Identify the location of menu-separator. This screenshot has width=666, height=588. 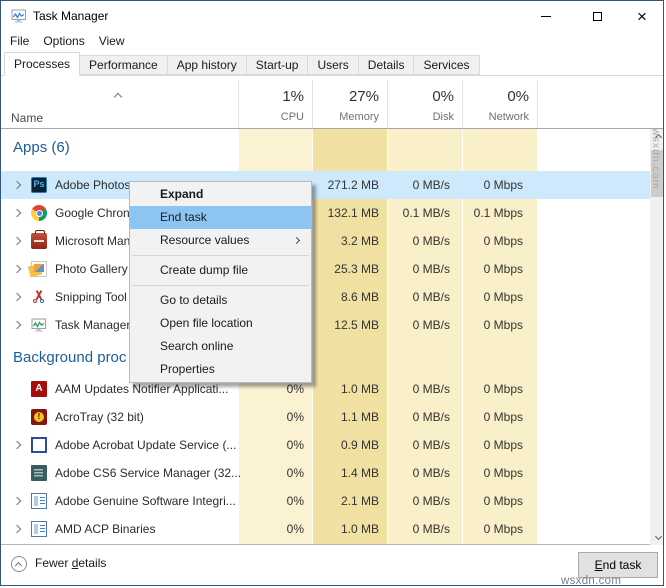
(220, 285).